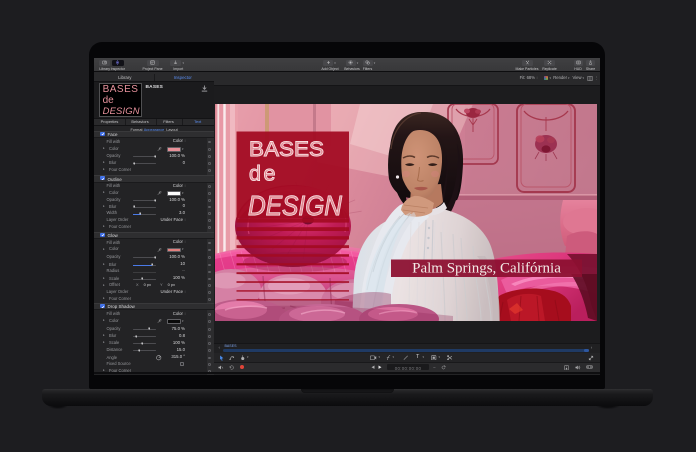 The image size is (696, 452). Describe the element at coordinates (263, 174) in the screenshot. I see `svg-text: de` at that location.